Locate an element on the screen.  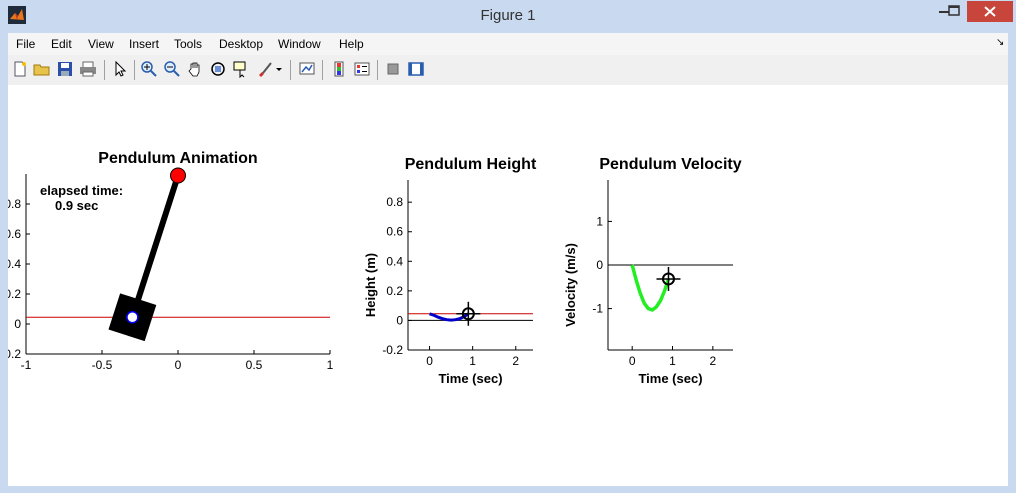
menu-edit: Edit is located at coordinates (61, 44).